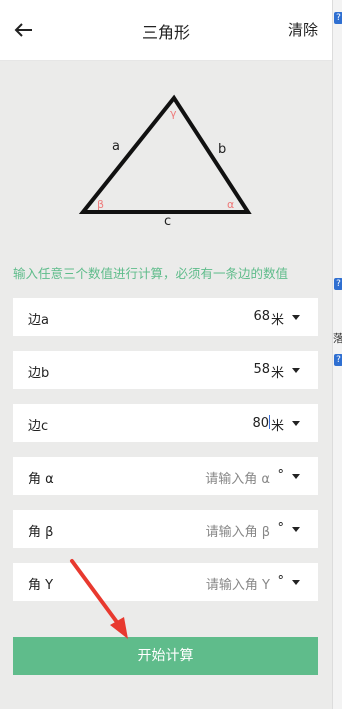 The height and width of the screenshot is (709, 342). I want to click on angle-gamma-input: 请输入角 Y, so click(238, 583).